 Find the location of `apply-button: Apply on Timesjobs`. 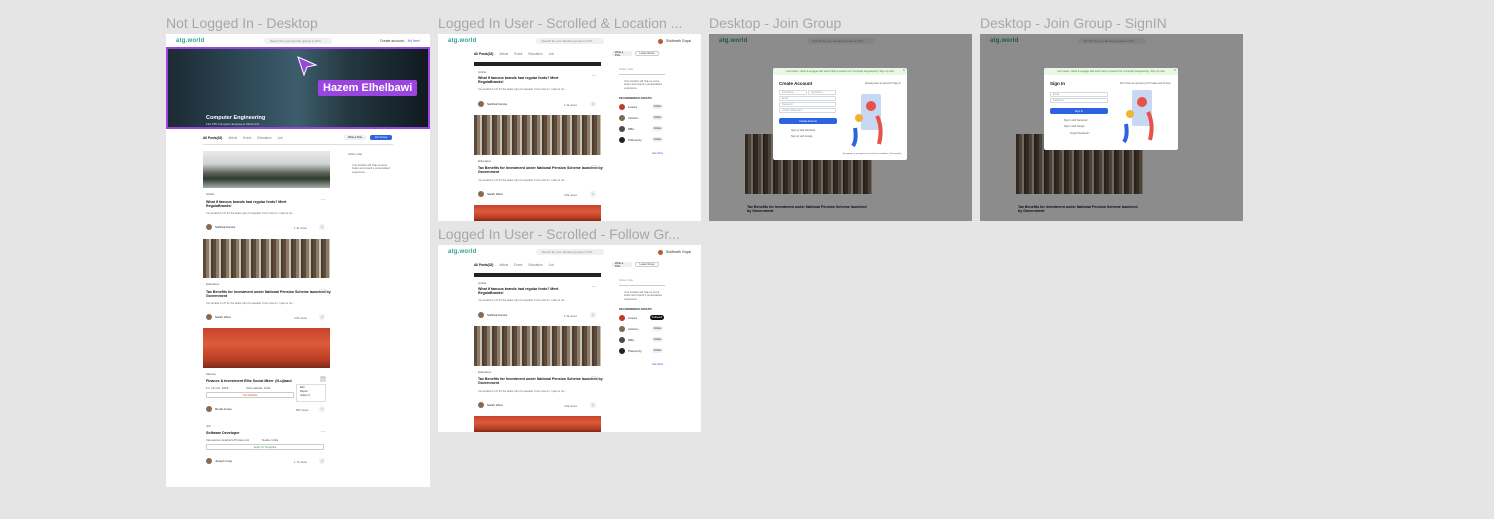

apply-button: Apply on Timesjobs is located at coordinates (265, 447).